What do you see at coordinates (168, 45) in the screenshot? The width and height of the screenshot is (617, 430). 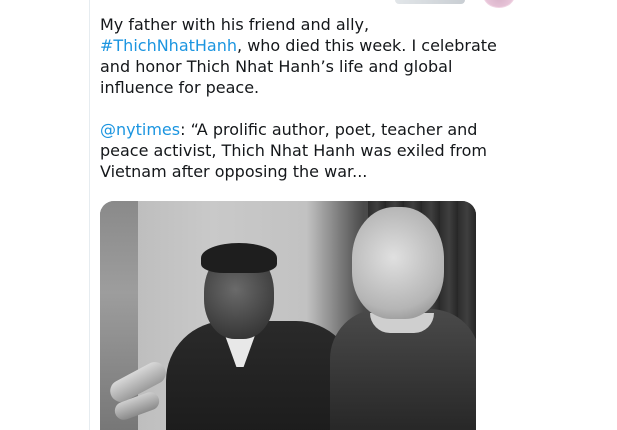 I see `hashtag-link: #ThichNhatHanh` at bounding box center [168, 45].